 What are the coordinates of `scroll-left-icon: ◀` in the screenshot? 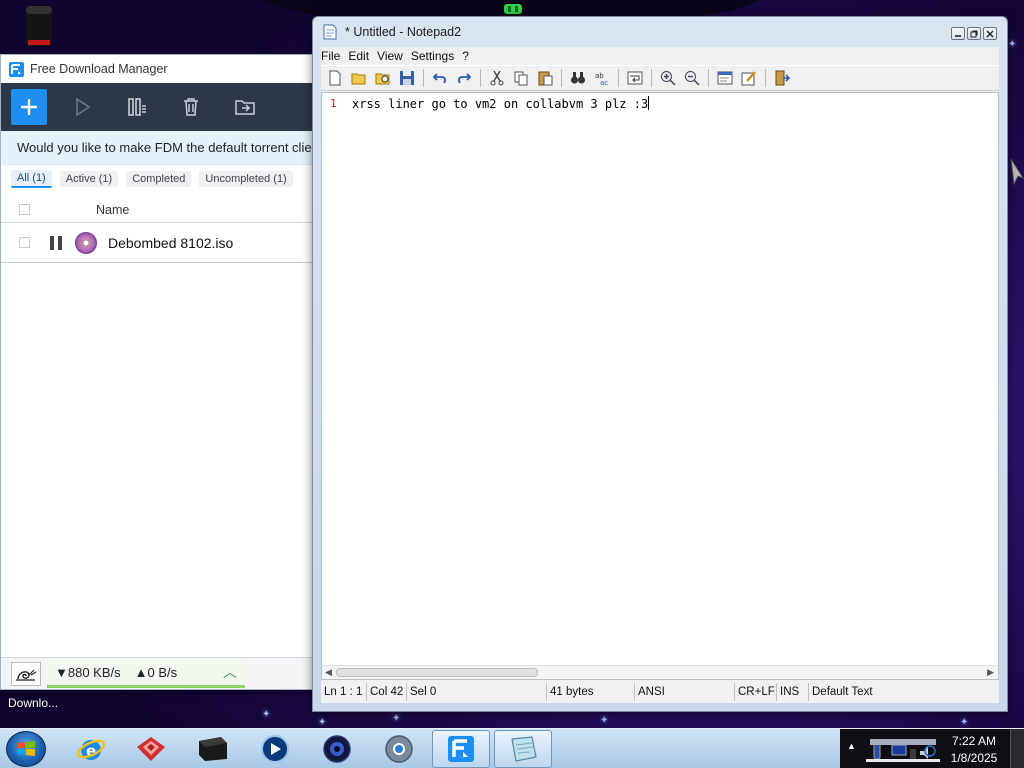 It's located at (328, 672).